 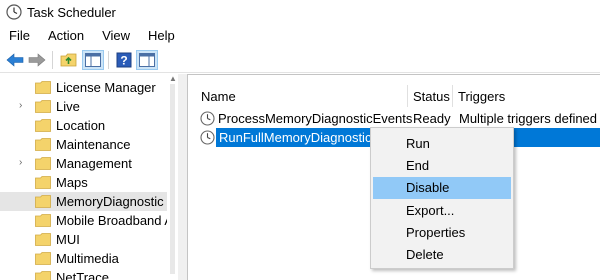 I want to click on menu-action: Action, so click(x=66, y=36).